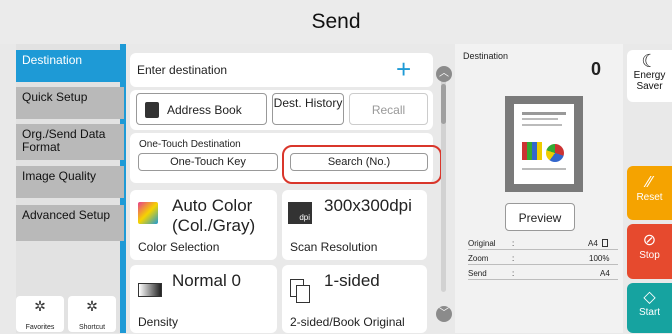  I want to click on preview-label: Preview, so click(540, 218).